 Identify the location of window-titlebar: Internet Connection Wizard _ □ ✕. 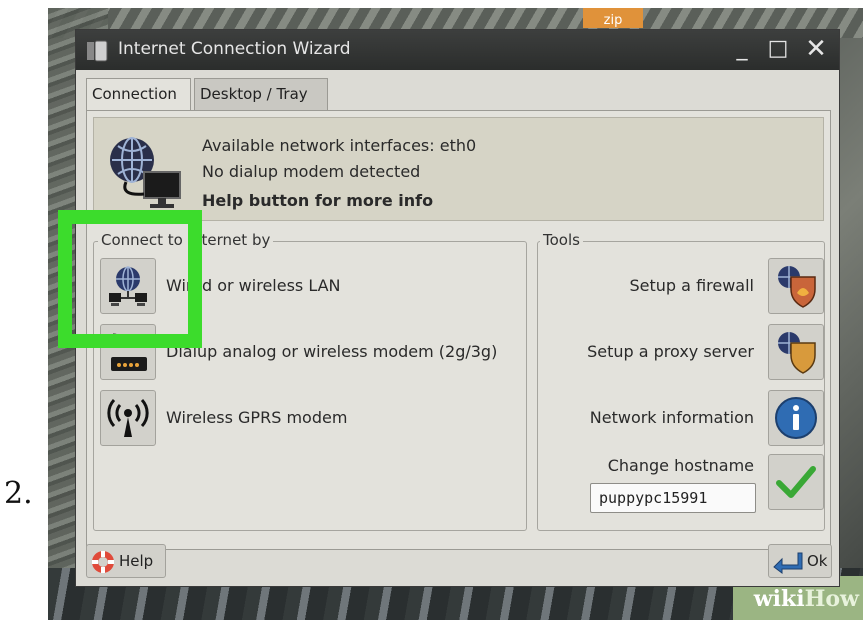
(457, 50).